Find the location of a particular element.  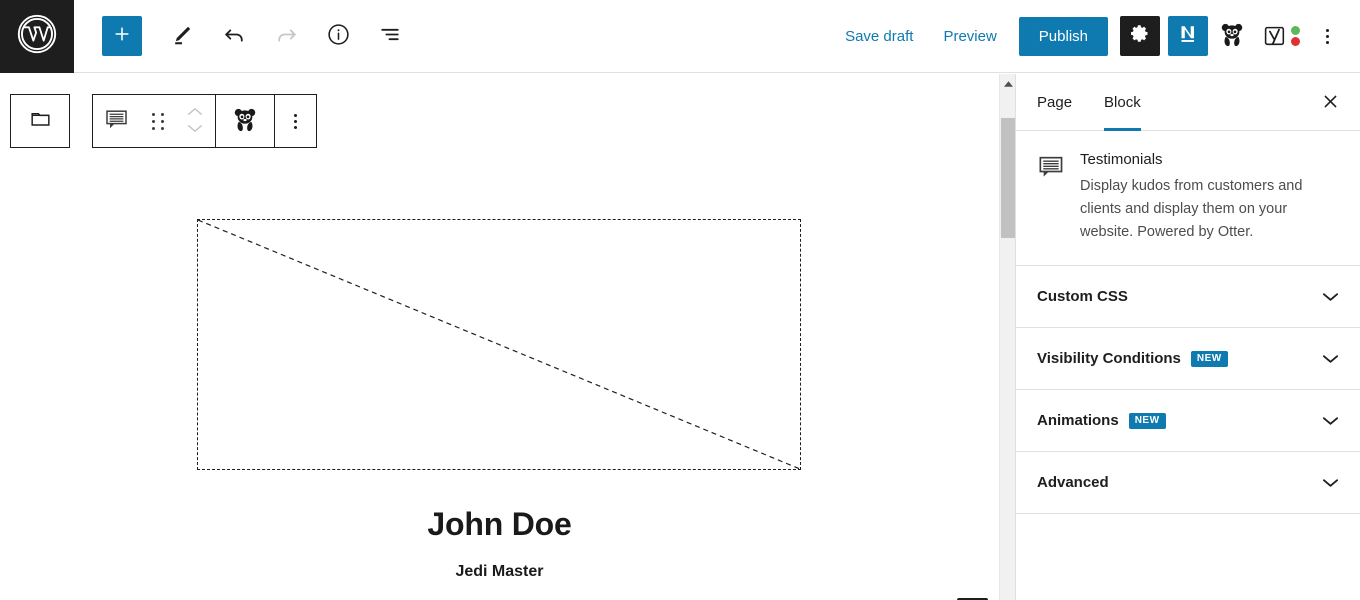

panel-advanced: Advanced is located at coordinates (1188, 482).